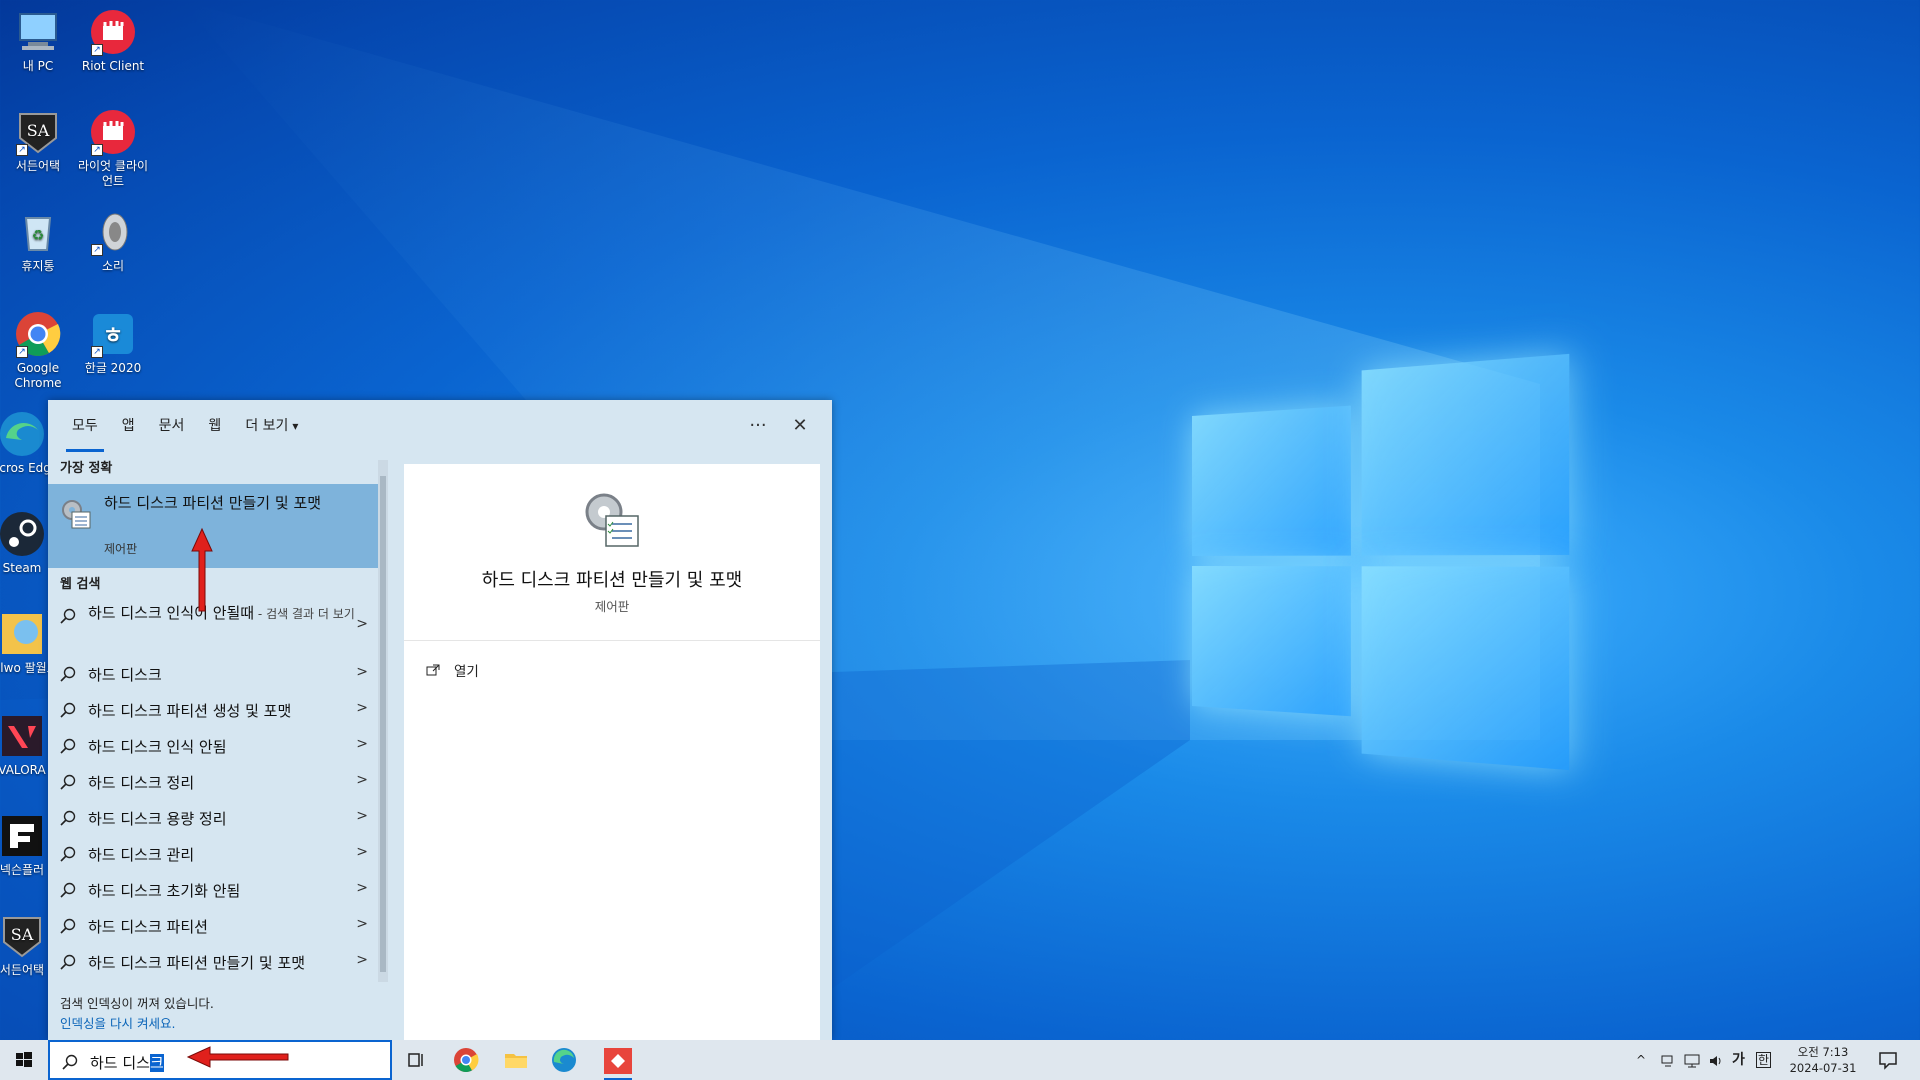 The width and height of the screenshot is (1920, 1080). I want to click on tab-web: 웹, so click(214, 426).